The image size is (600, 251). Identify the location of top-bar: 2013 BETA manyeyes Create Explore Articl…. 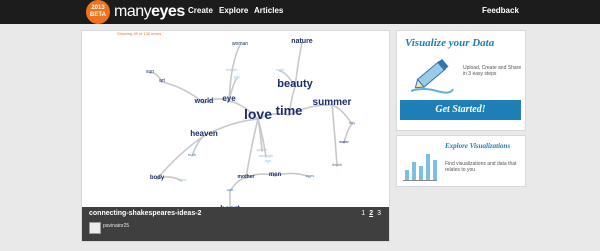
(300, 12).